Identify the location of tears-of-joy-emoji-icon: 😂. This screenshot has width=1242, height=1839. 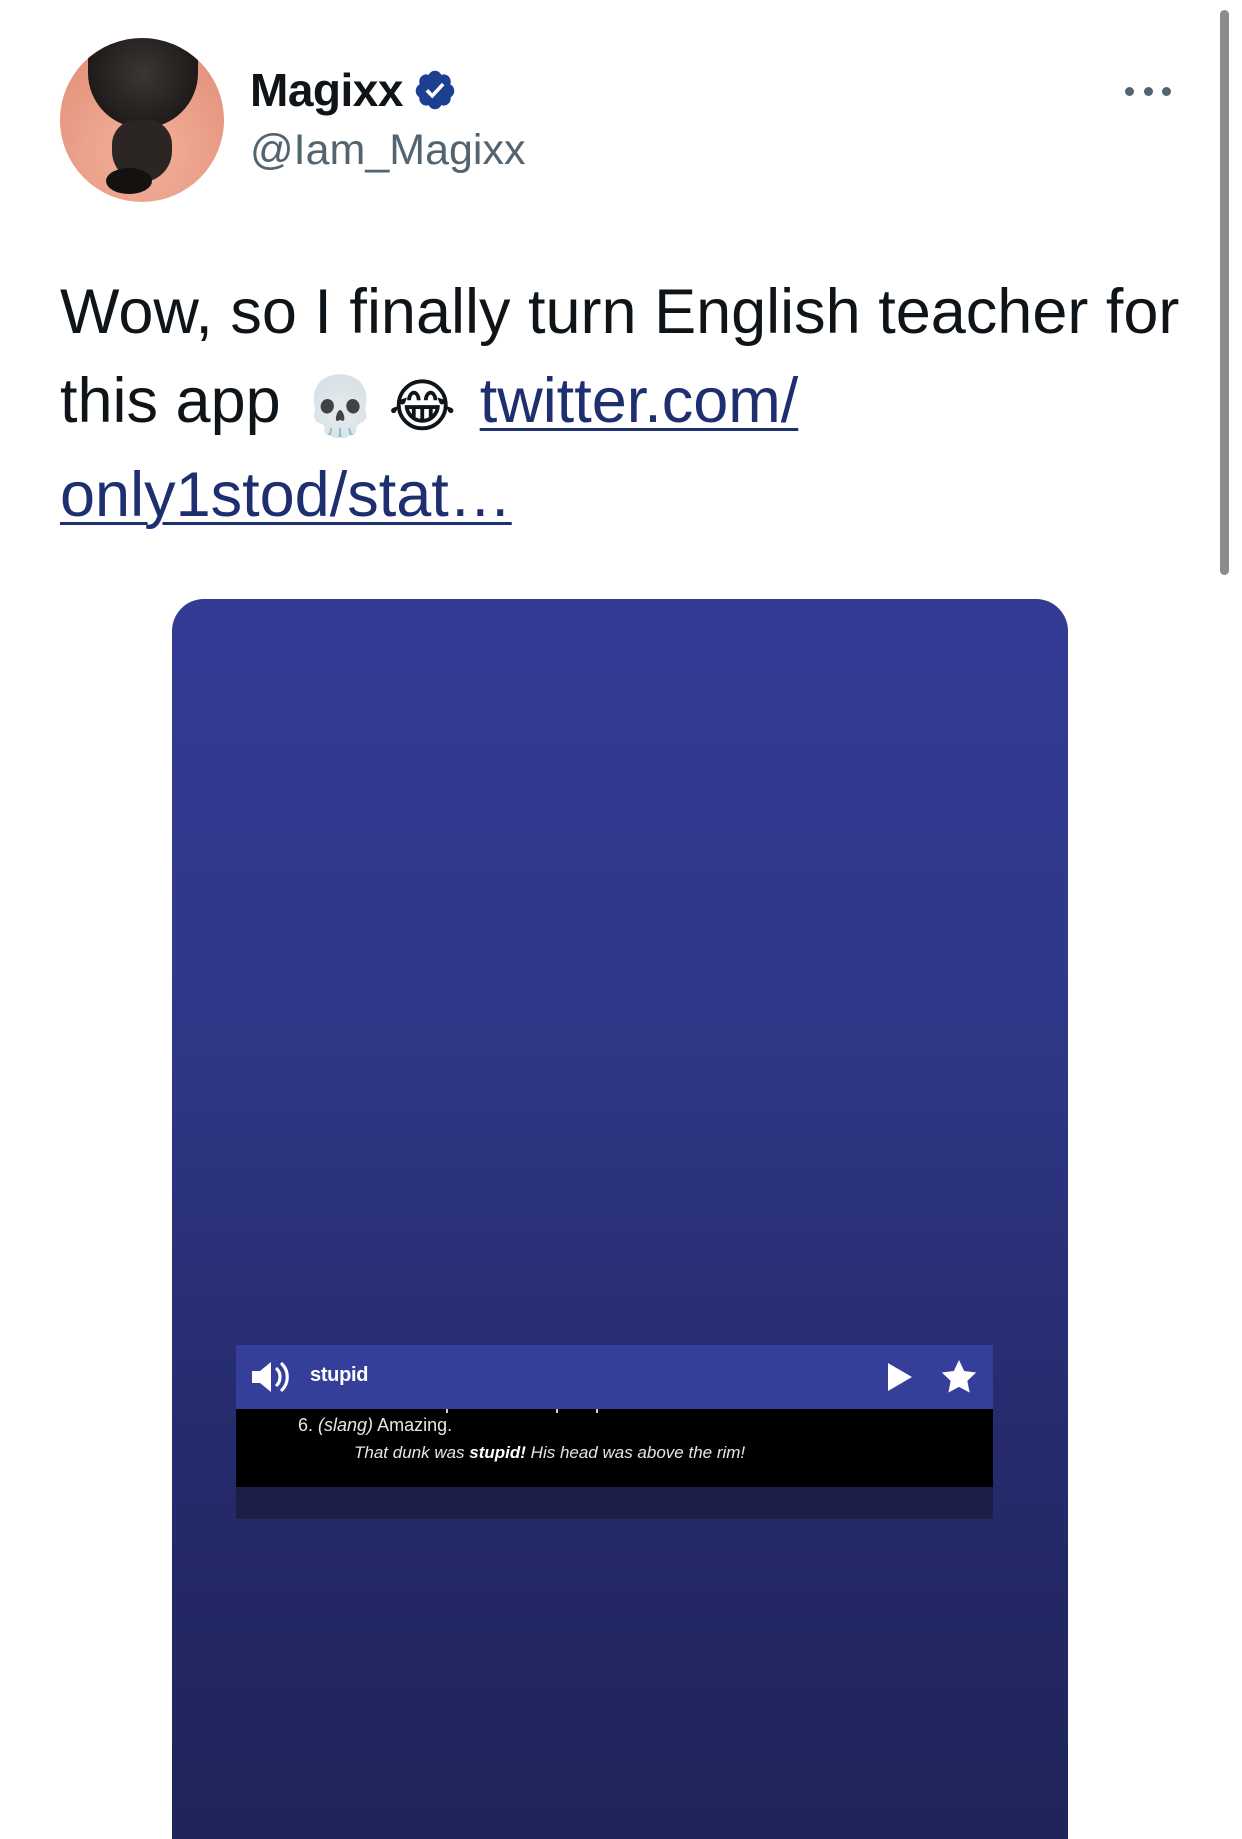
(422, 406).